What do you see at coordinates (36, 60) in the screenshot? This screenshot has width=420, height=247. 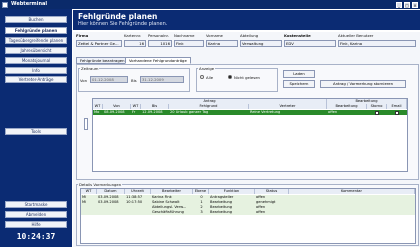 I see `sidebar-item-monatsjournal: Monatsjournal` at bounding box center [36, 60].